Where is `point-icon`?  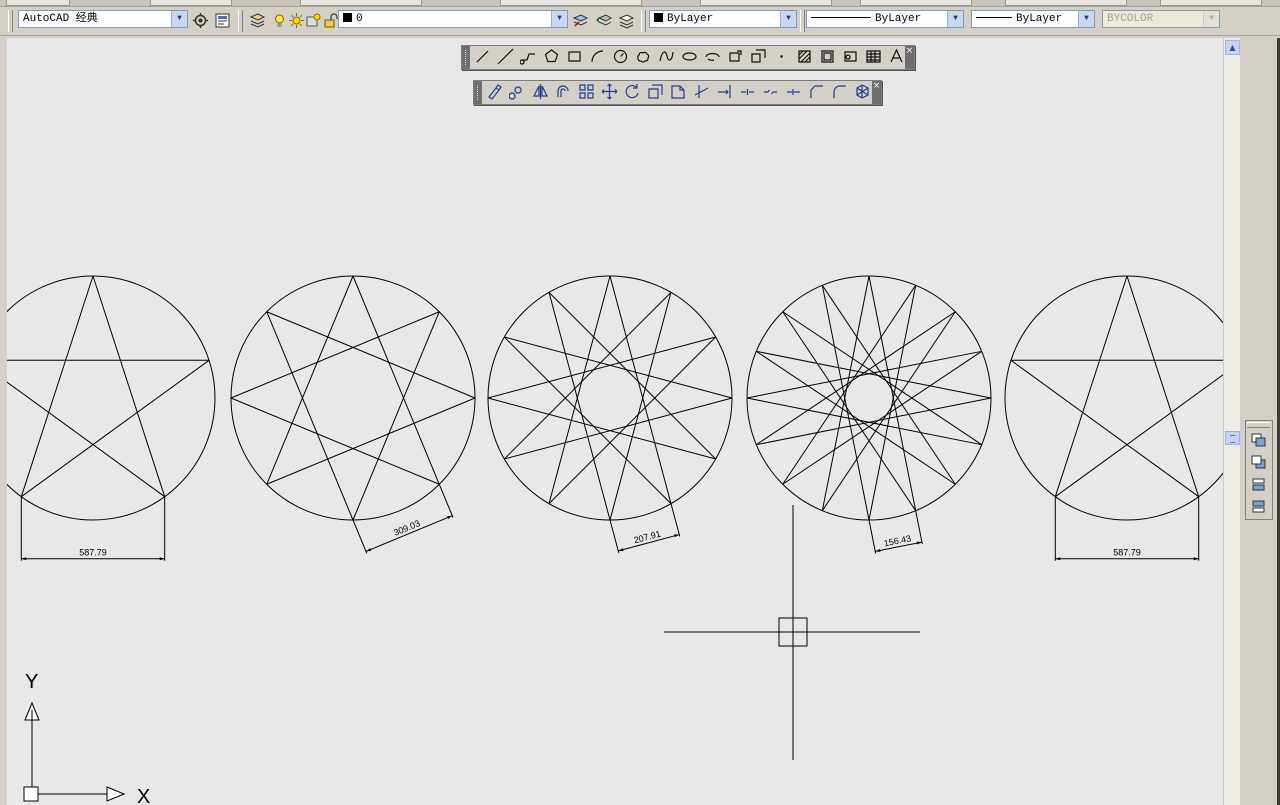
point-icon is located at coordinates (781, 56).